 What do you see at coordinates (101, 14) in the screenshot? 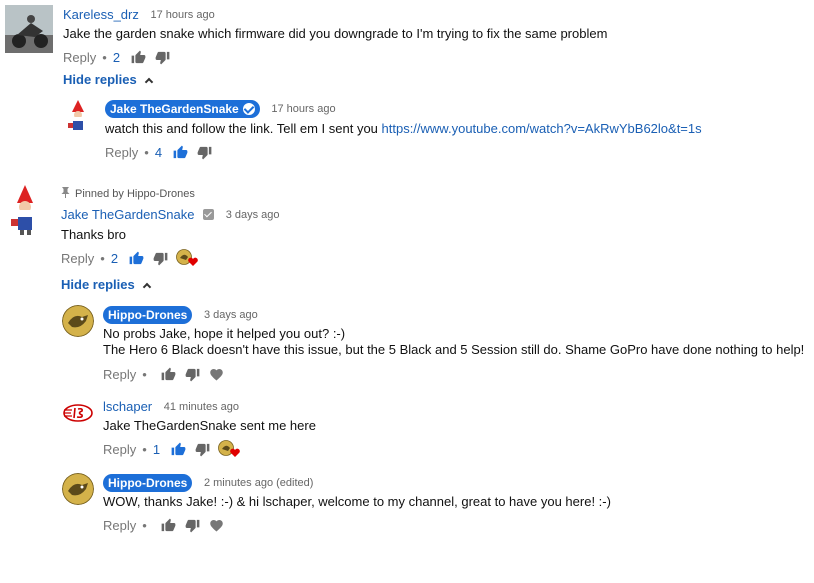
I see `comment-author: Kareless_drz` at bounding box center [101, 14].